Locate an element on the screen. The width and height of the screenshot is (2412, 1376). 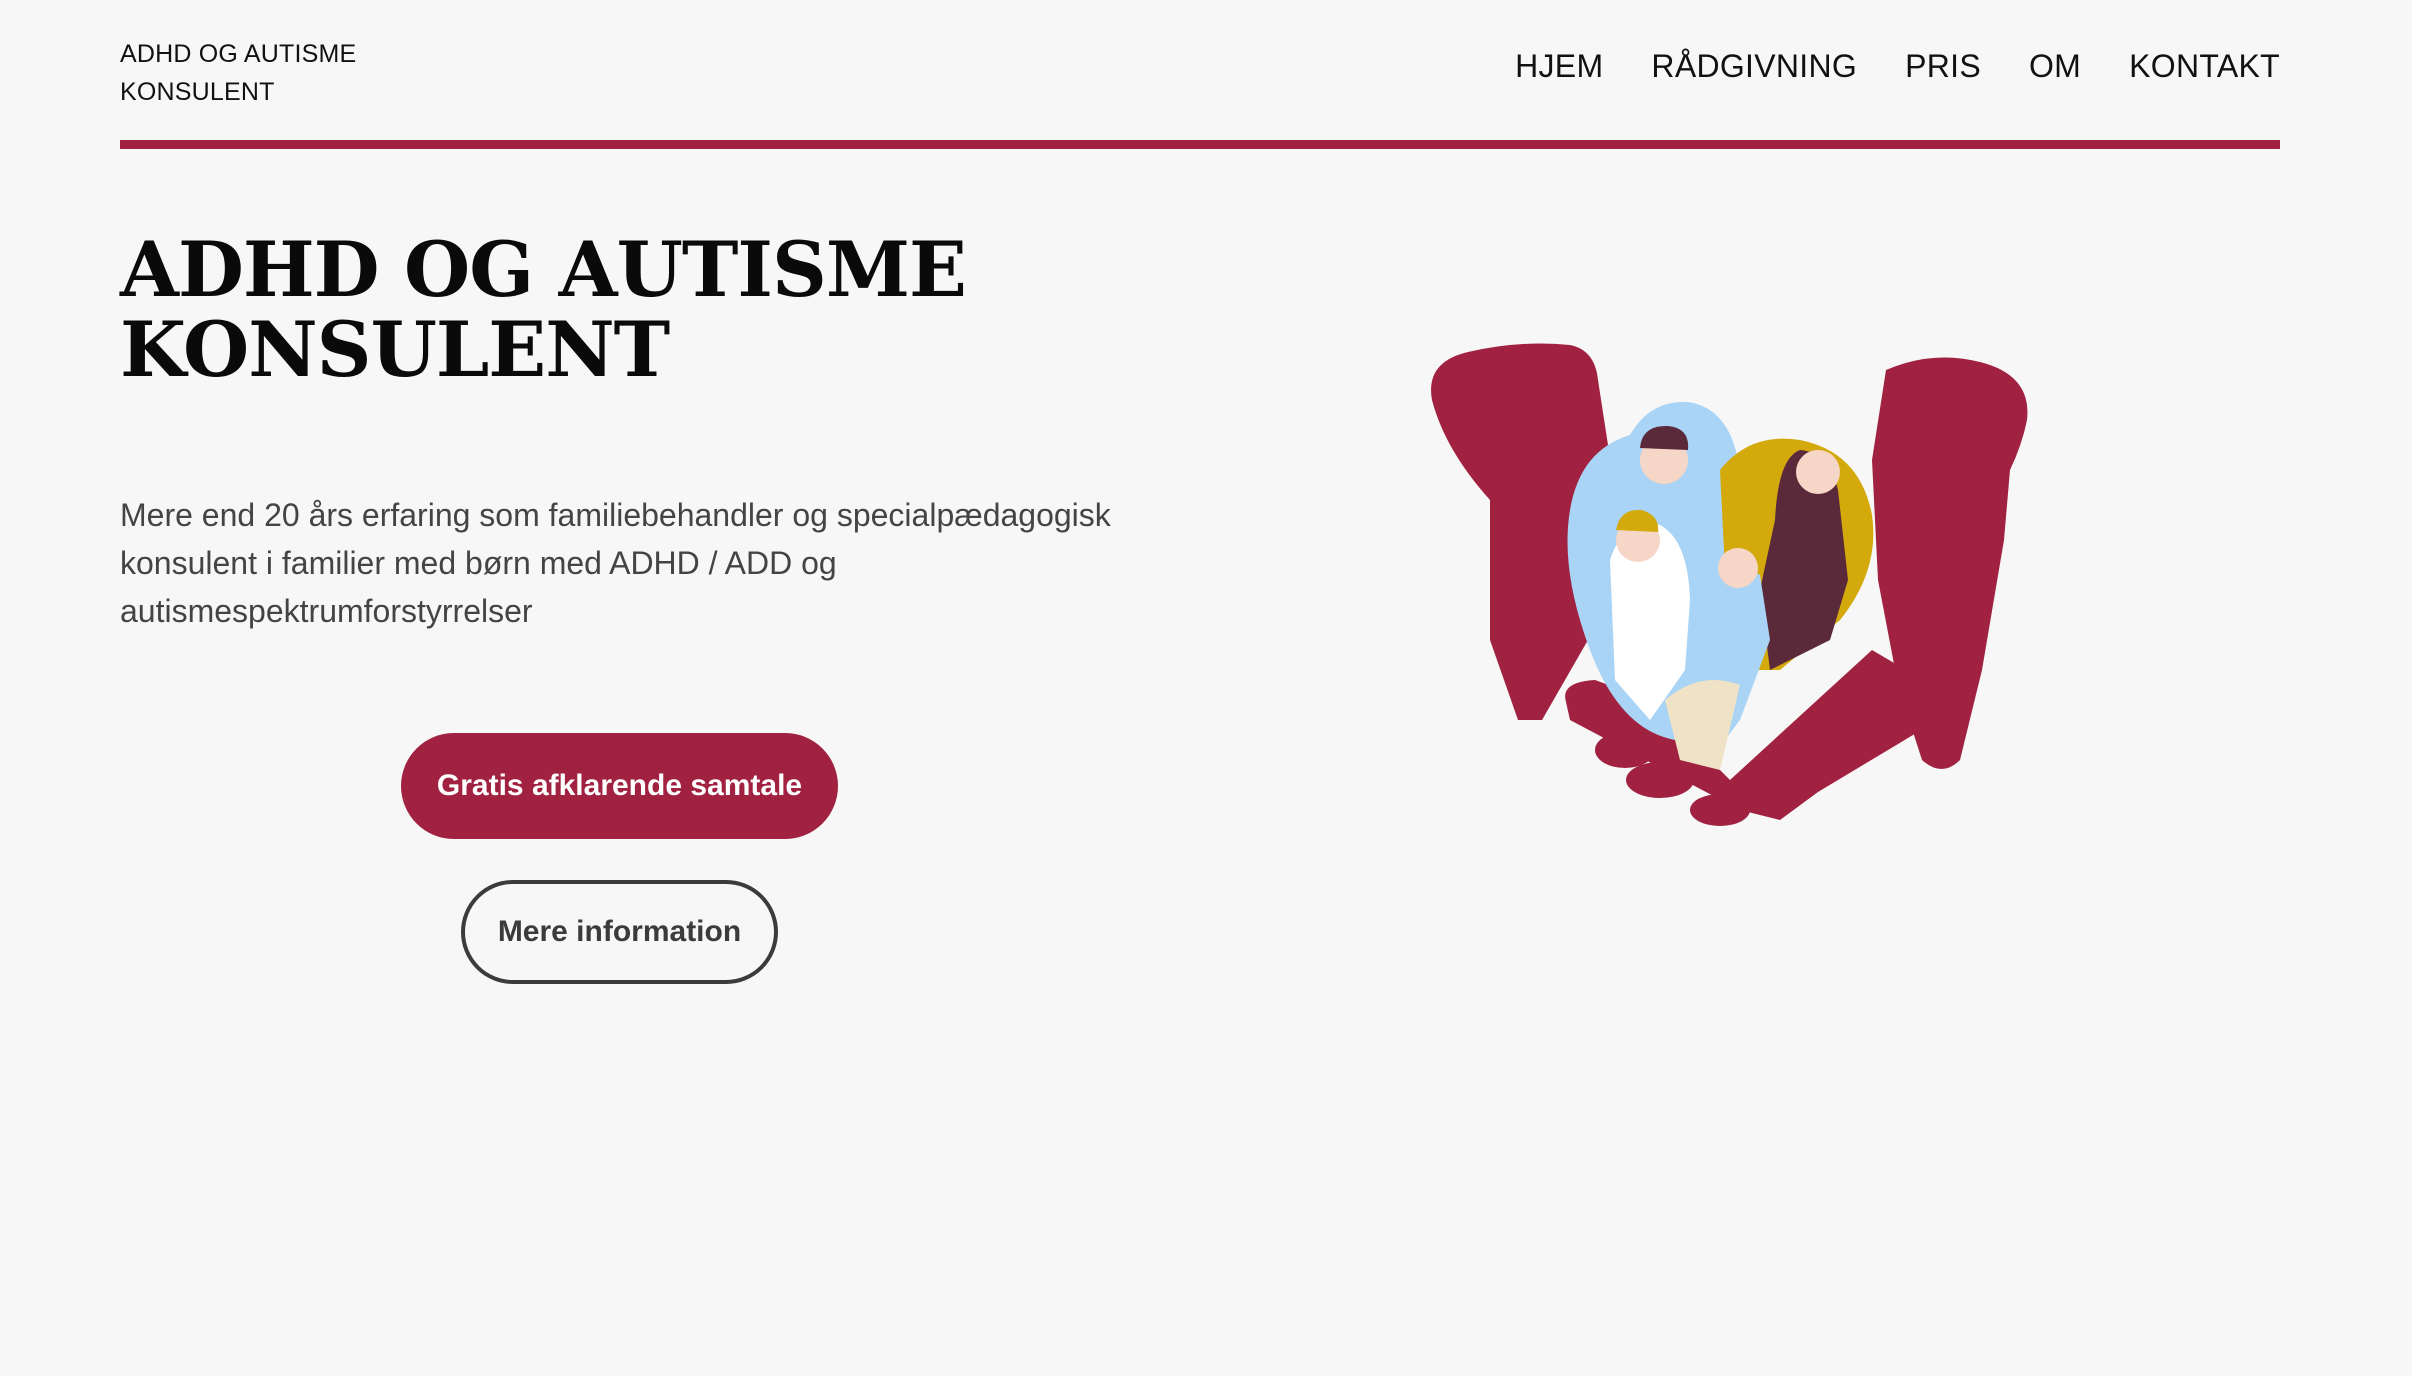
finger-3-shape is located at coordinates (1720, 810).